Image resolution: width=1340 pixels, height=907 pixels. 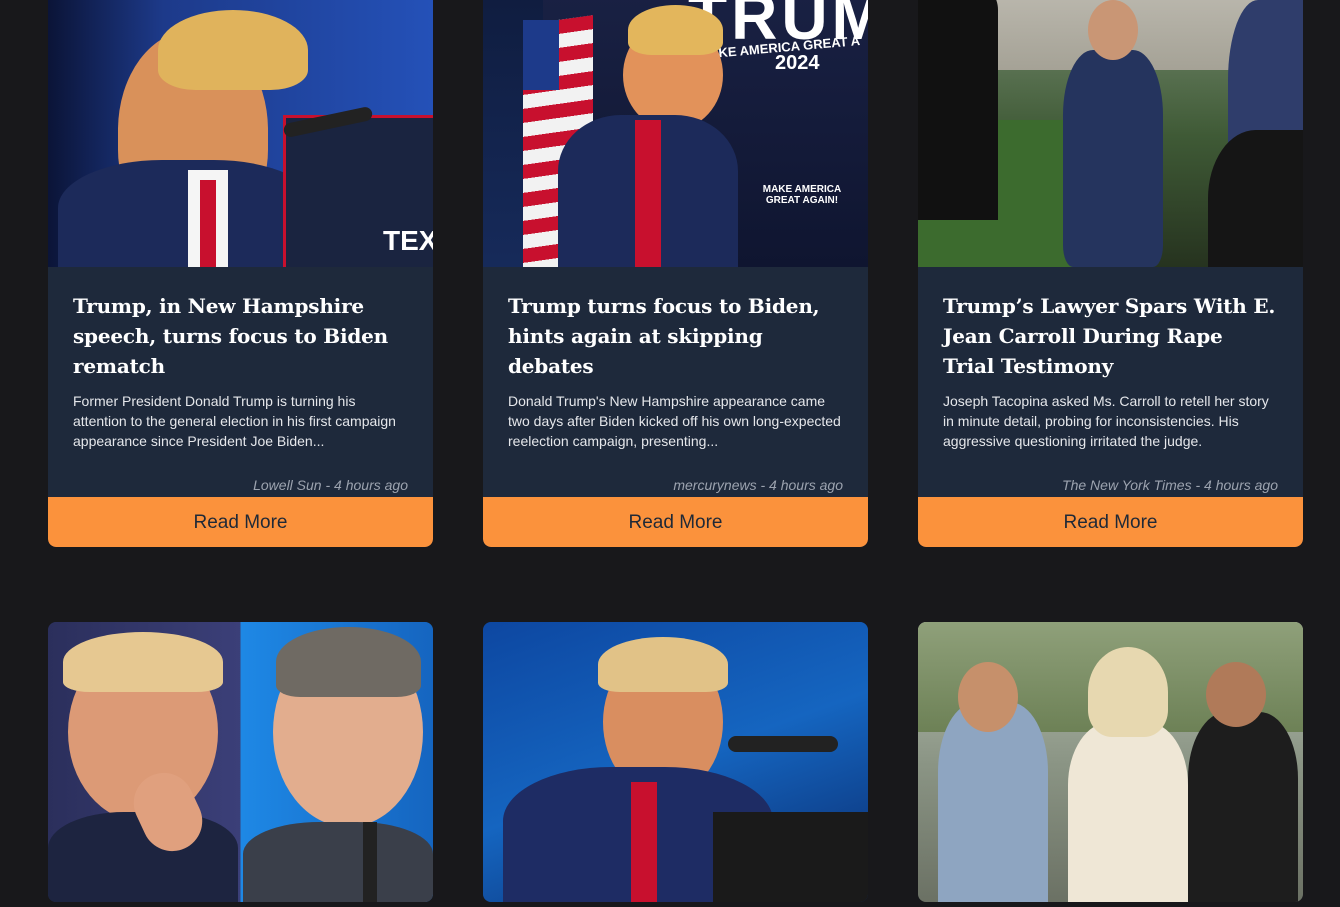 I want to click on article-meta: Lowell Sun - 4 hours ago, so click(x=330, y=485).